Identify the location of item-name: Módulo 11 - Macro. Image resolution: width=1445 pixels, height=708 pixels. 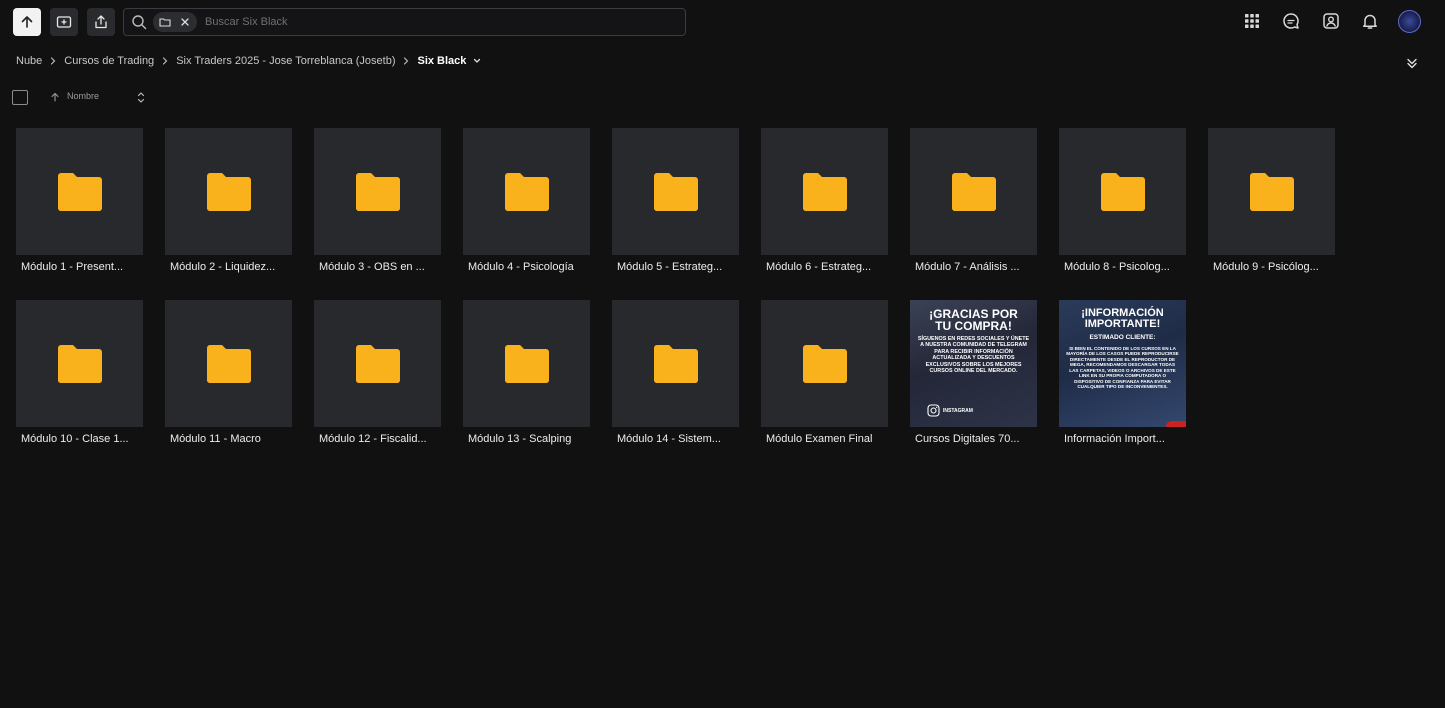
(228, 439).